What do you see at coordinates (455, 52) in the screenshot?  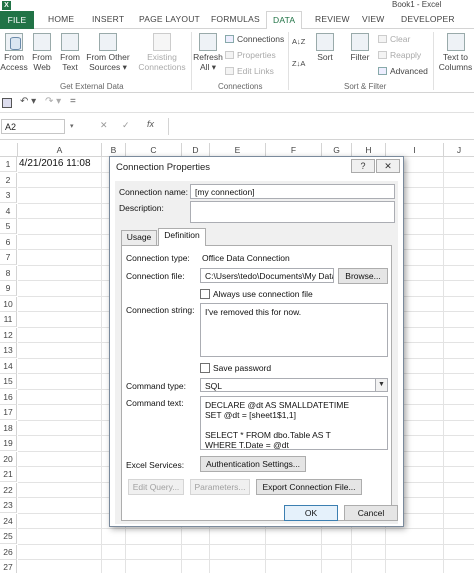 I see `text-to-columns-button: Text to Columns` at bounding box center [455, 52].